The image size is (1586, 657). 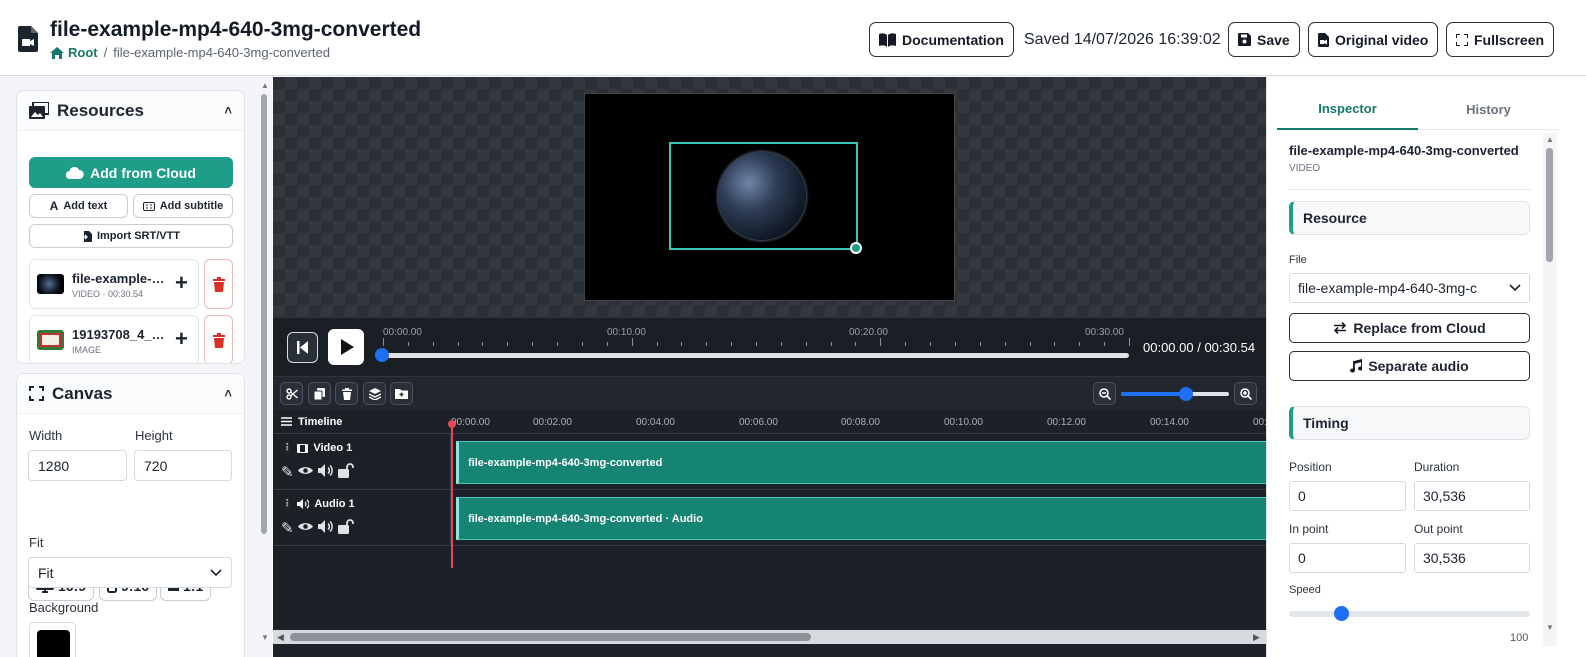 What do you see at coordinates (1488, 109) in the screenshot?
I see `tab-history: History` at bounding box center [1488, 109].